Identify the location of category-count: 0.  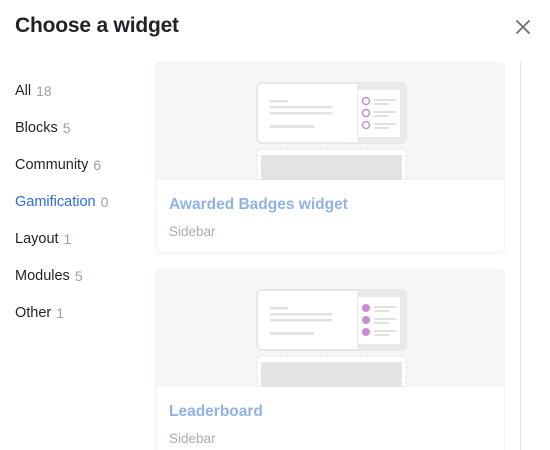
(104, 201).